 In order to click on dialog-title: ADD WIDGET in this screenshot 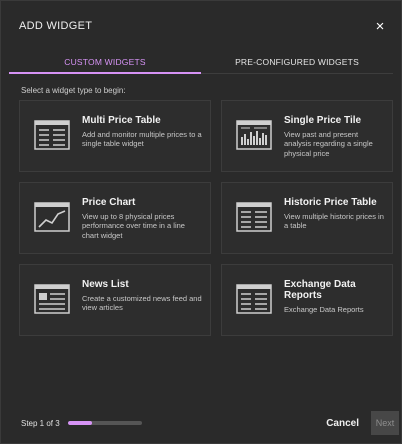, I will do `click(56, 26)`.